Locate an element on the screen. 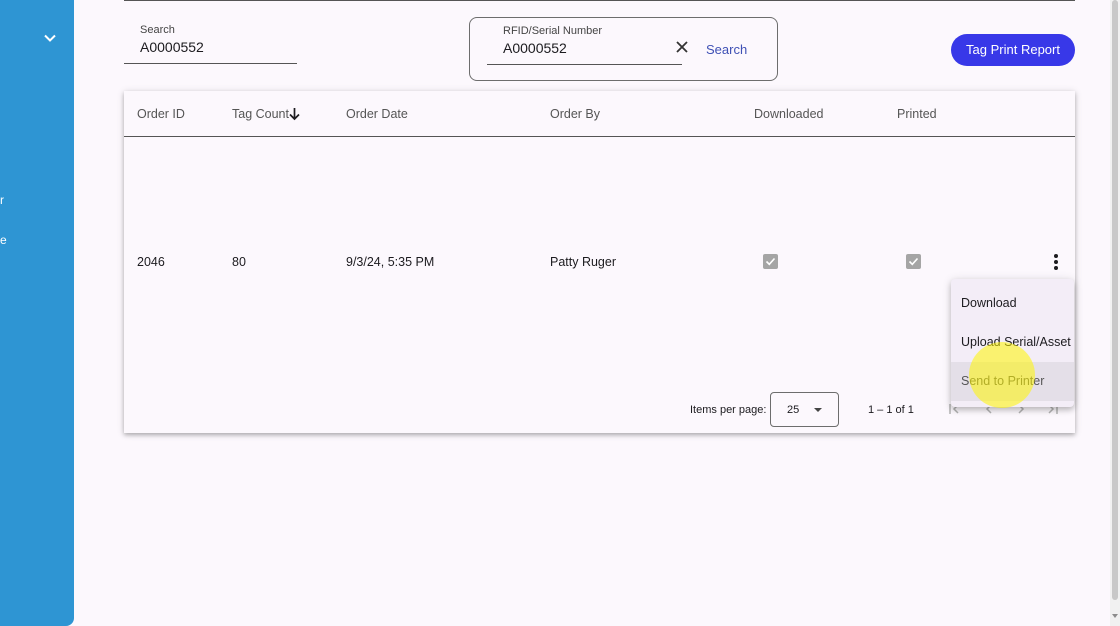 Image resolution: width=1120 pixels, height=626 pixels. menu-item-download: Download is located at coordinates (1012, 303).